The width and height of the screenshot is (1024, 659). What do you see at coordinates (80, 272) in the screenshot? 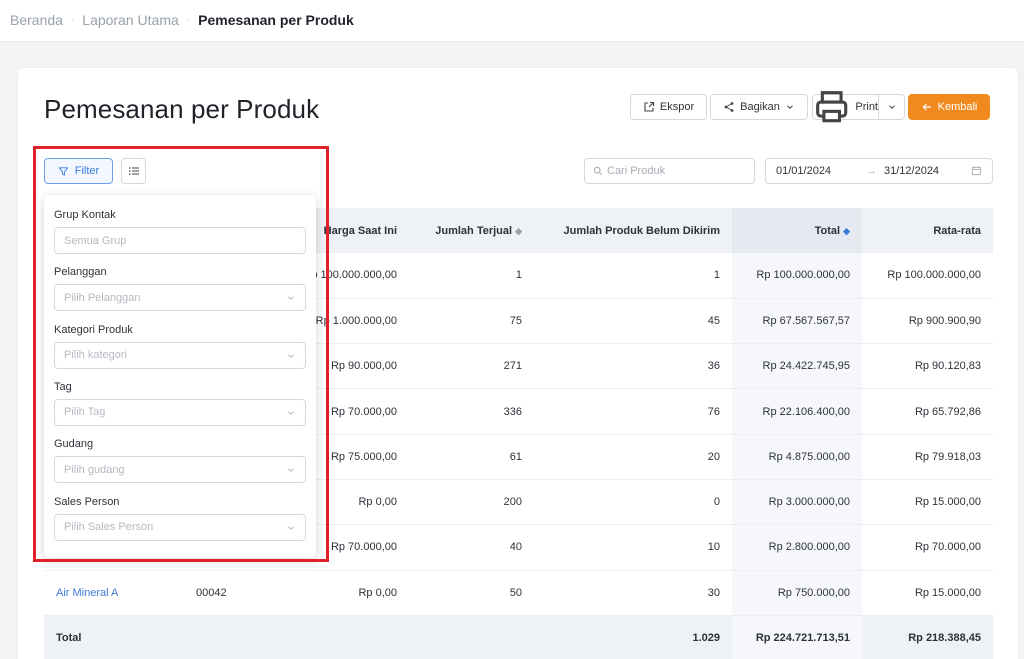
I see `filter-field-label: Pelanggan` at bounding box center [80, 272].